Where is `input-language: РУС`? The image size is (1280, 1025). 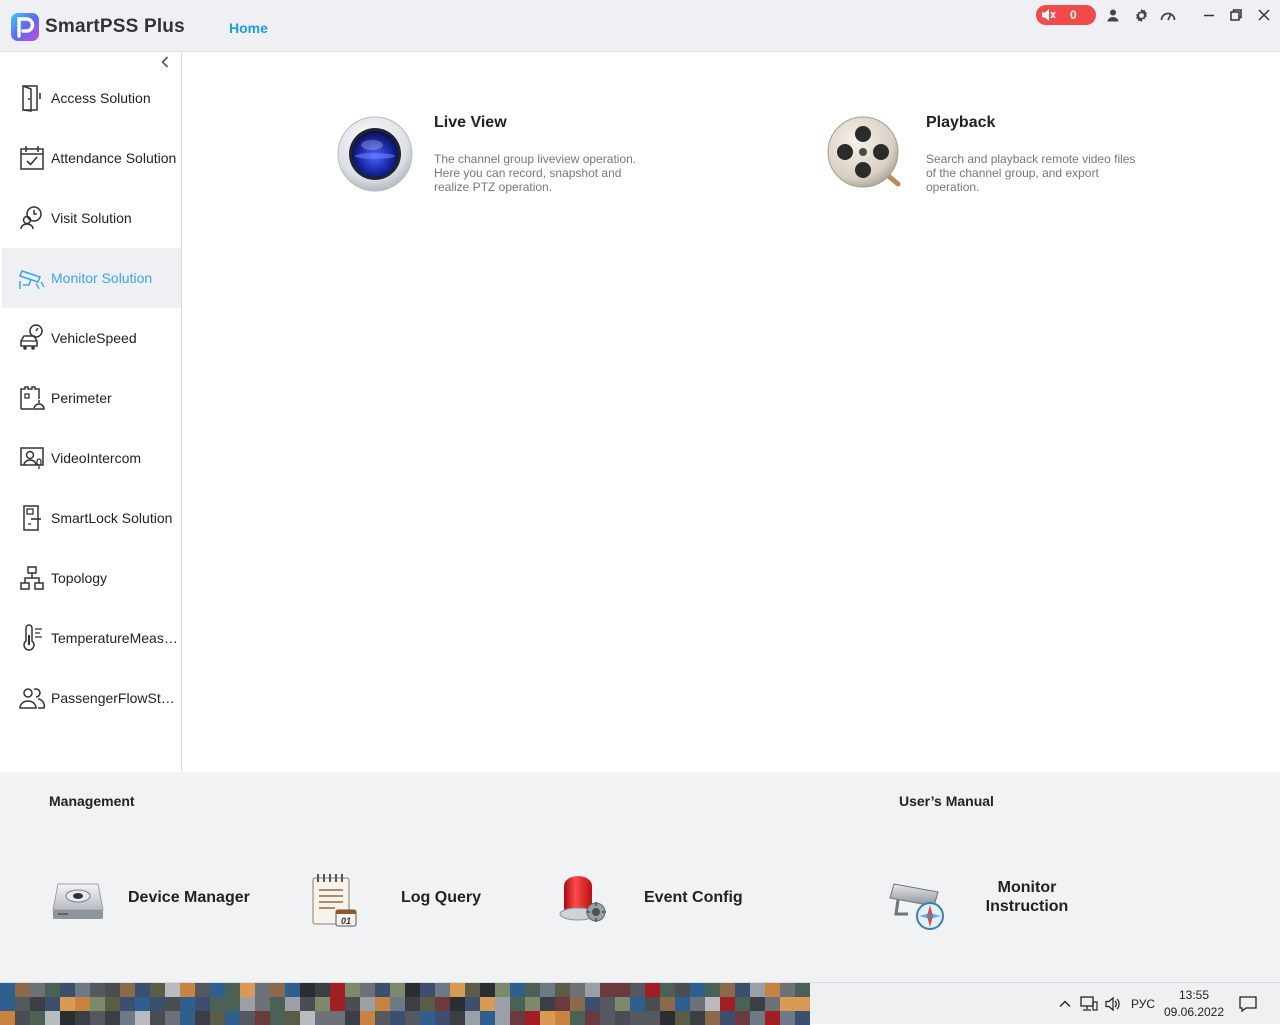 input-language: РУС is located at coordinates (1143, 1004).